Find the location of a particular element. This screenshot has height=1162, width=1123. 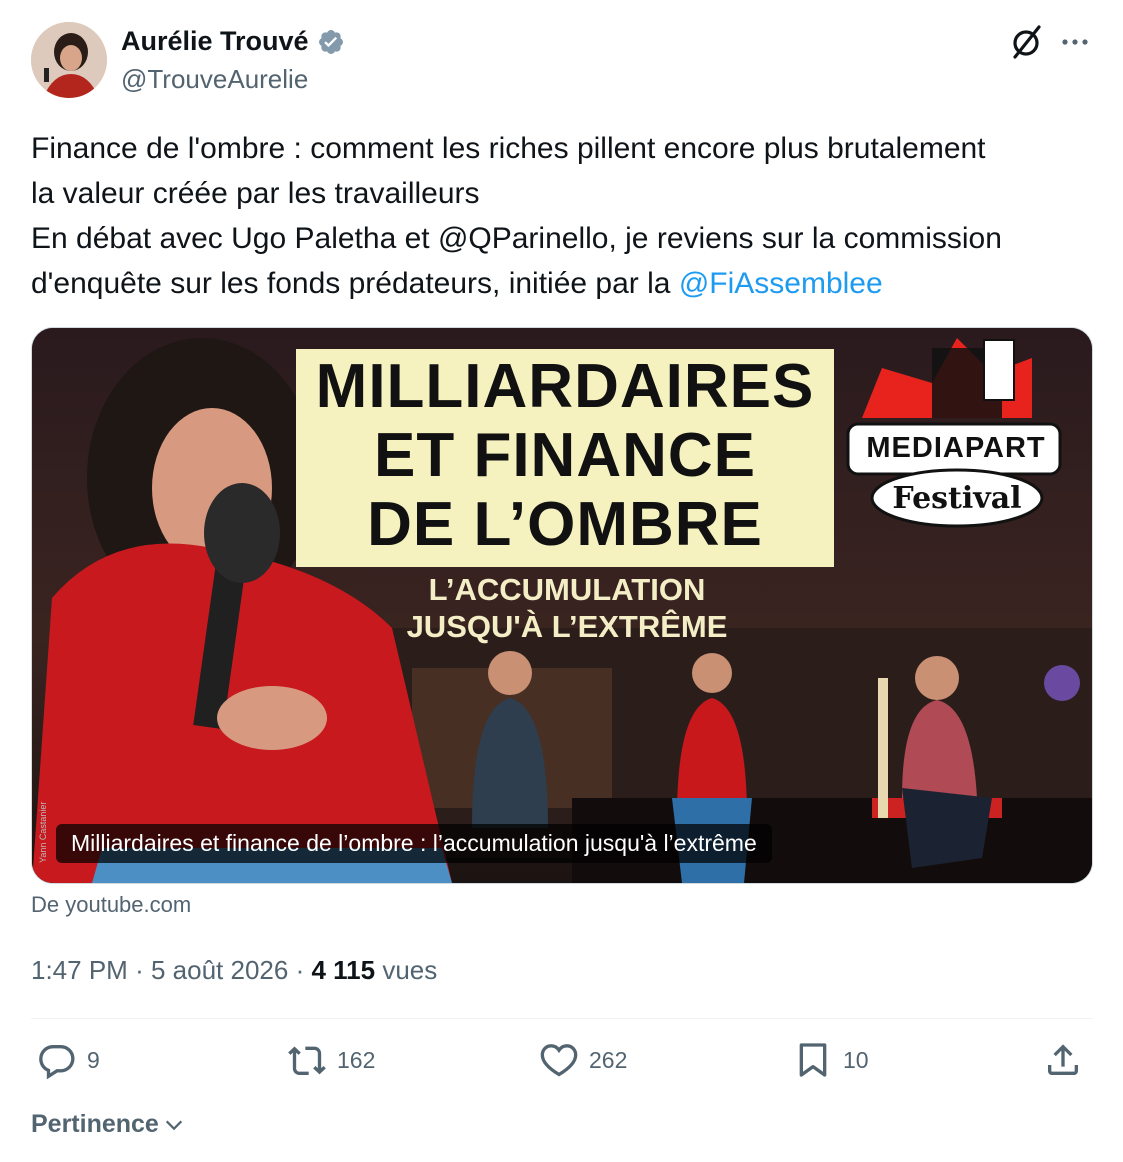

thumbnail-title-line: MILLIARDAIRES is located at coordinates (565, 386).